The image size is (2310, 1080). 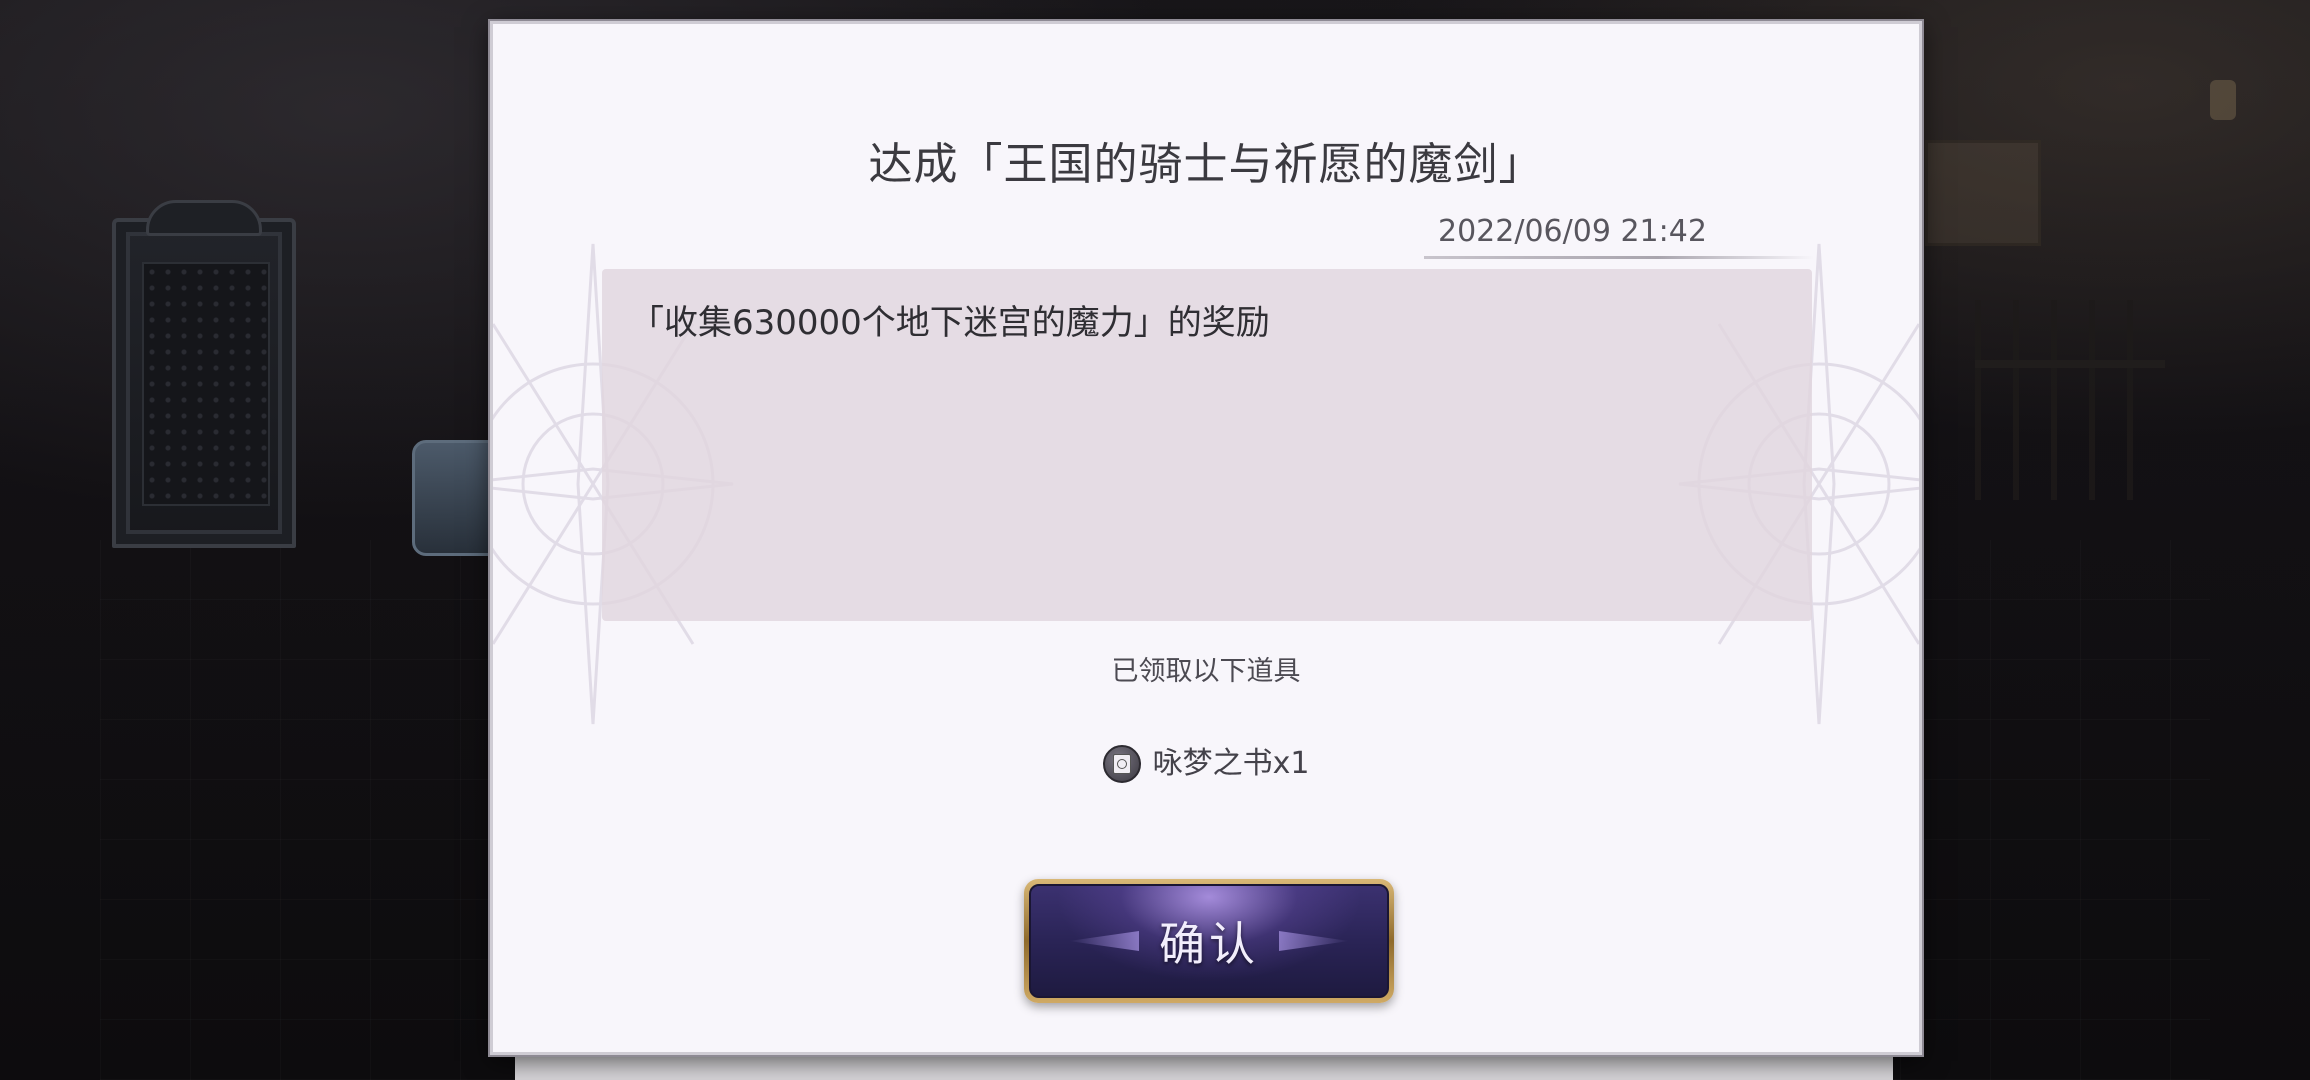 I want to click on iron-fence, so click(x=2070, y=400).